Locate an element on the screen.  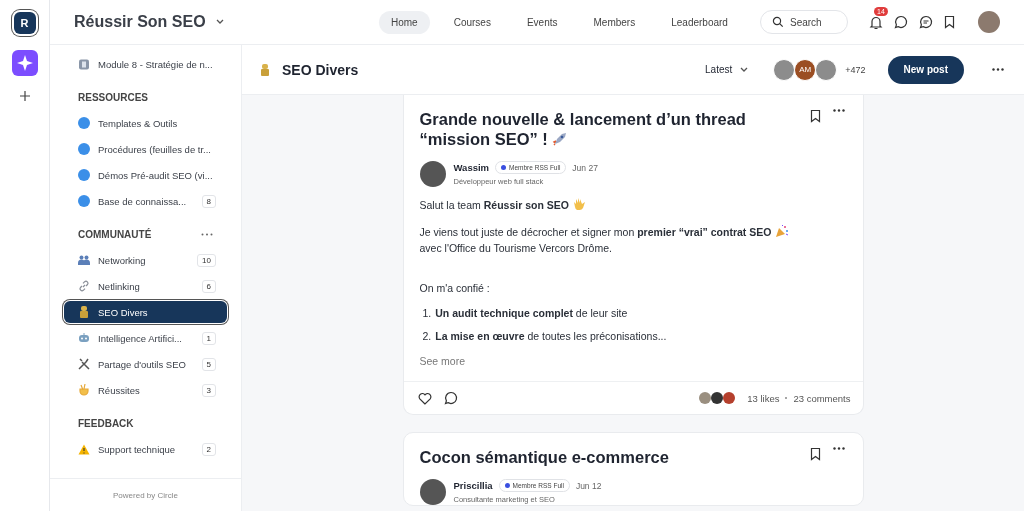
post-text: Je viens tout juste de décrocher et signer mon premier “vrai” contrat SEO is located at coordinates (595, 232).